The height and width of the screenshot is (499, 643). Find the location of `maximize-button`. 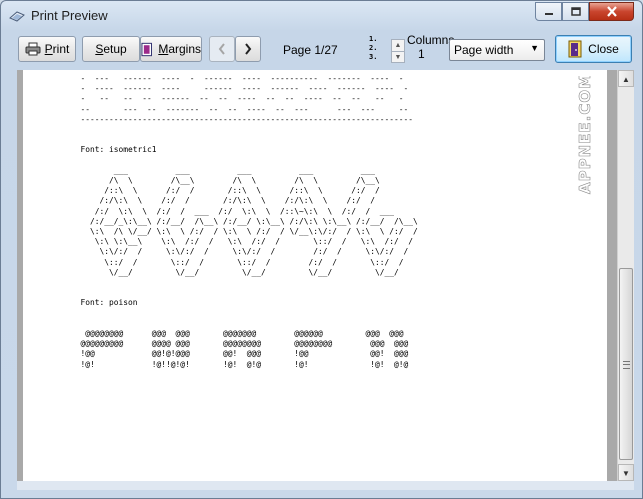

maximize-button is located at coordinates (575, 11).